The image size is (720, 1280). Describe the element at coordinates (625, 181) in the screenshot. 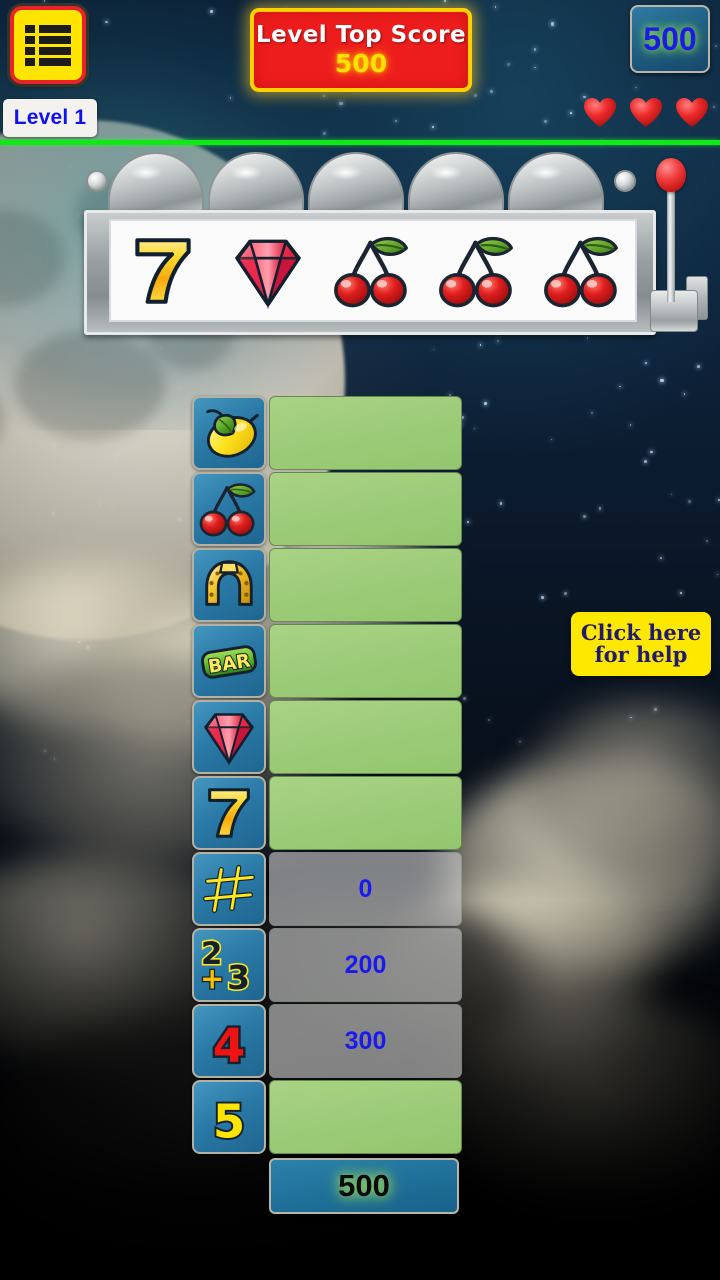

I see `machine-bolt-right` at that location.